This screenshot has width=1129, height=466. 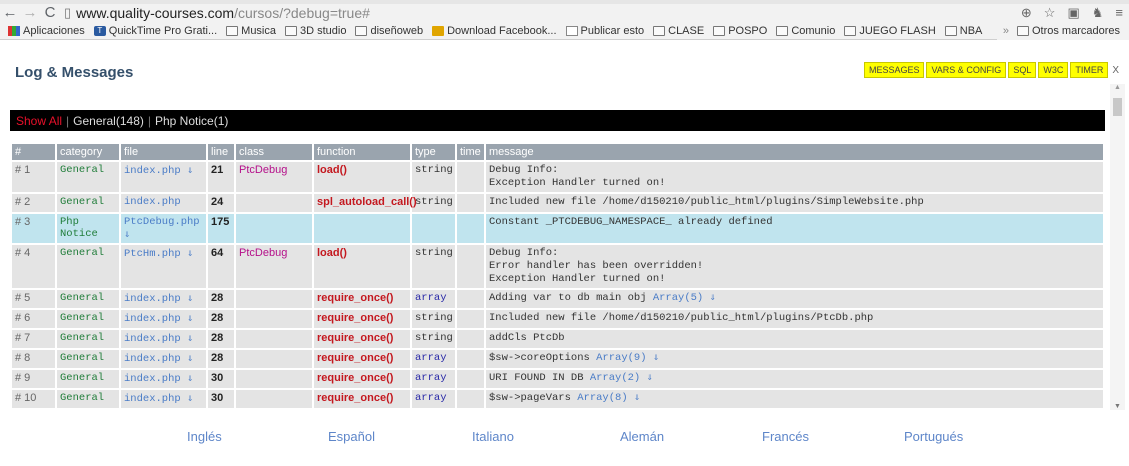 What do you see at coordinates (204, 436) in the screenshot?
I see `language-link: Inglés` at bounding box center [204, 436].